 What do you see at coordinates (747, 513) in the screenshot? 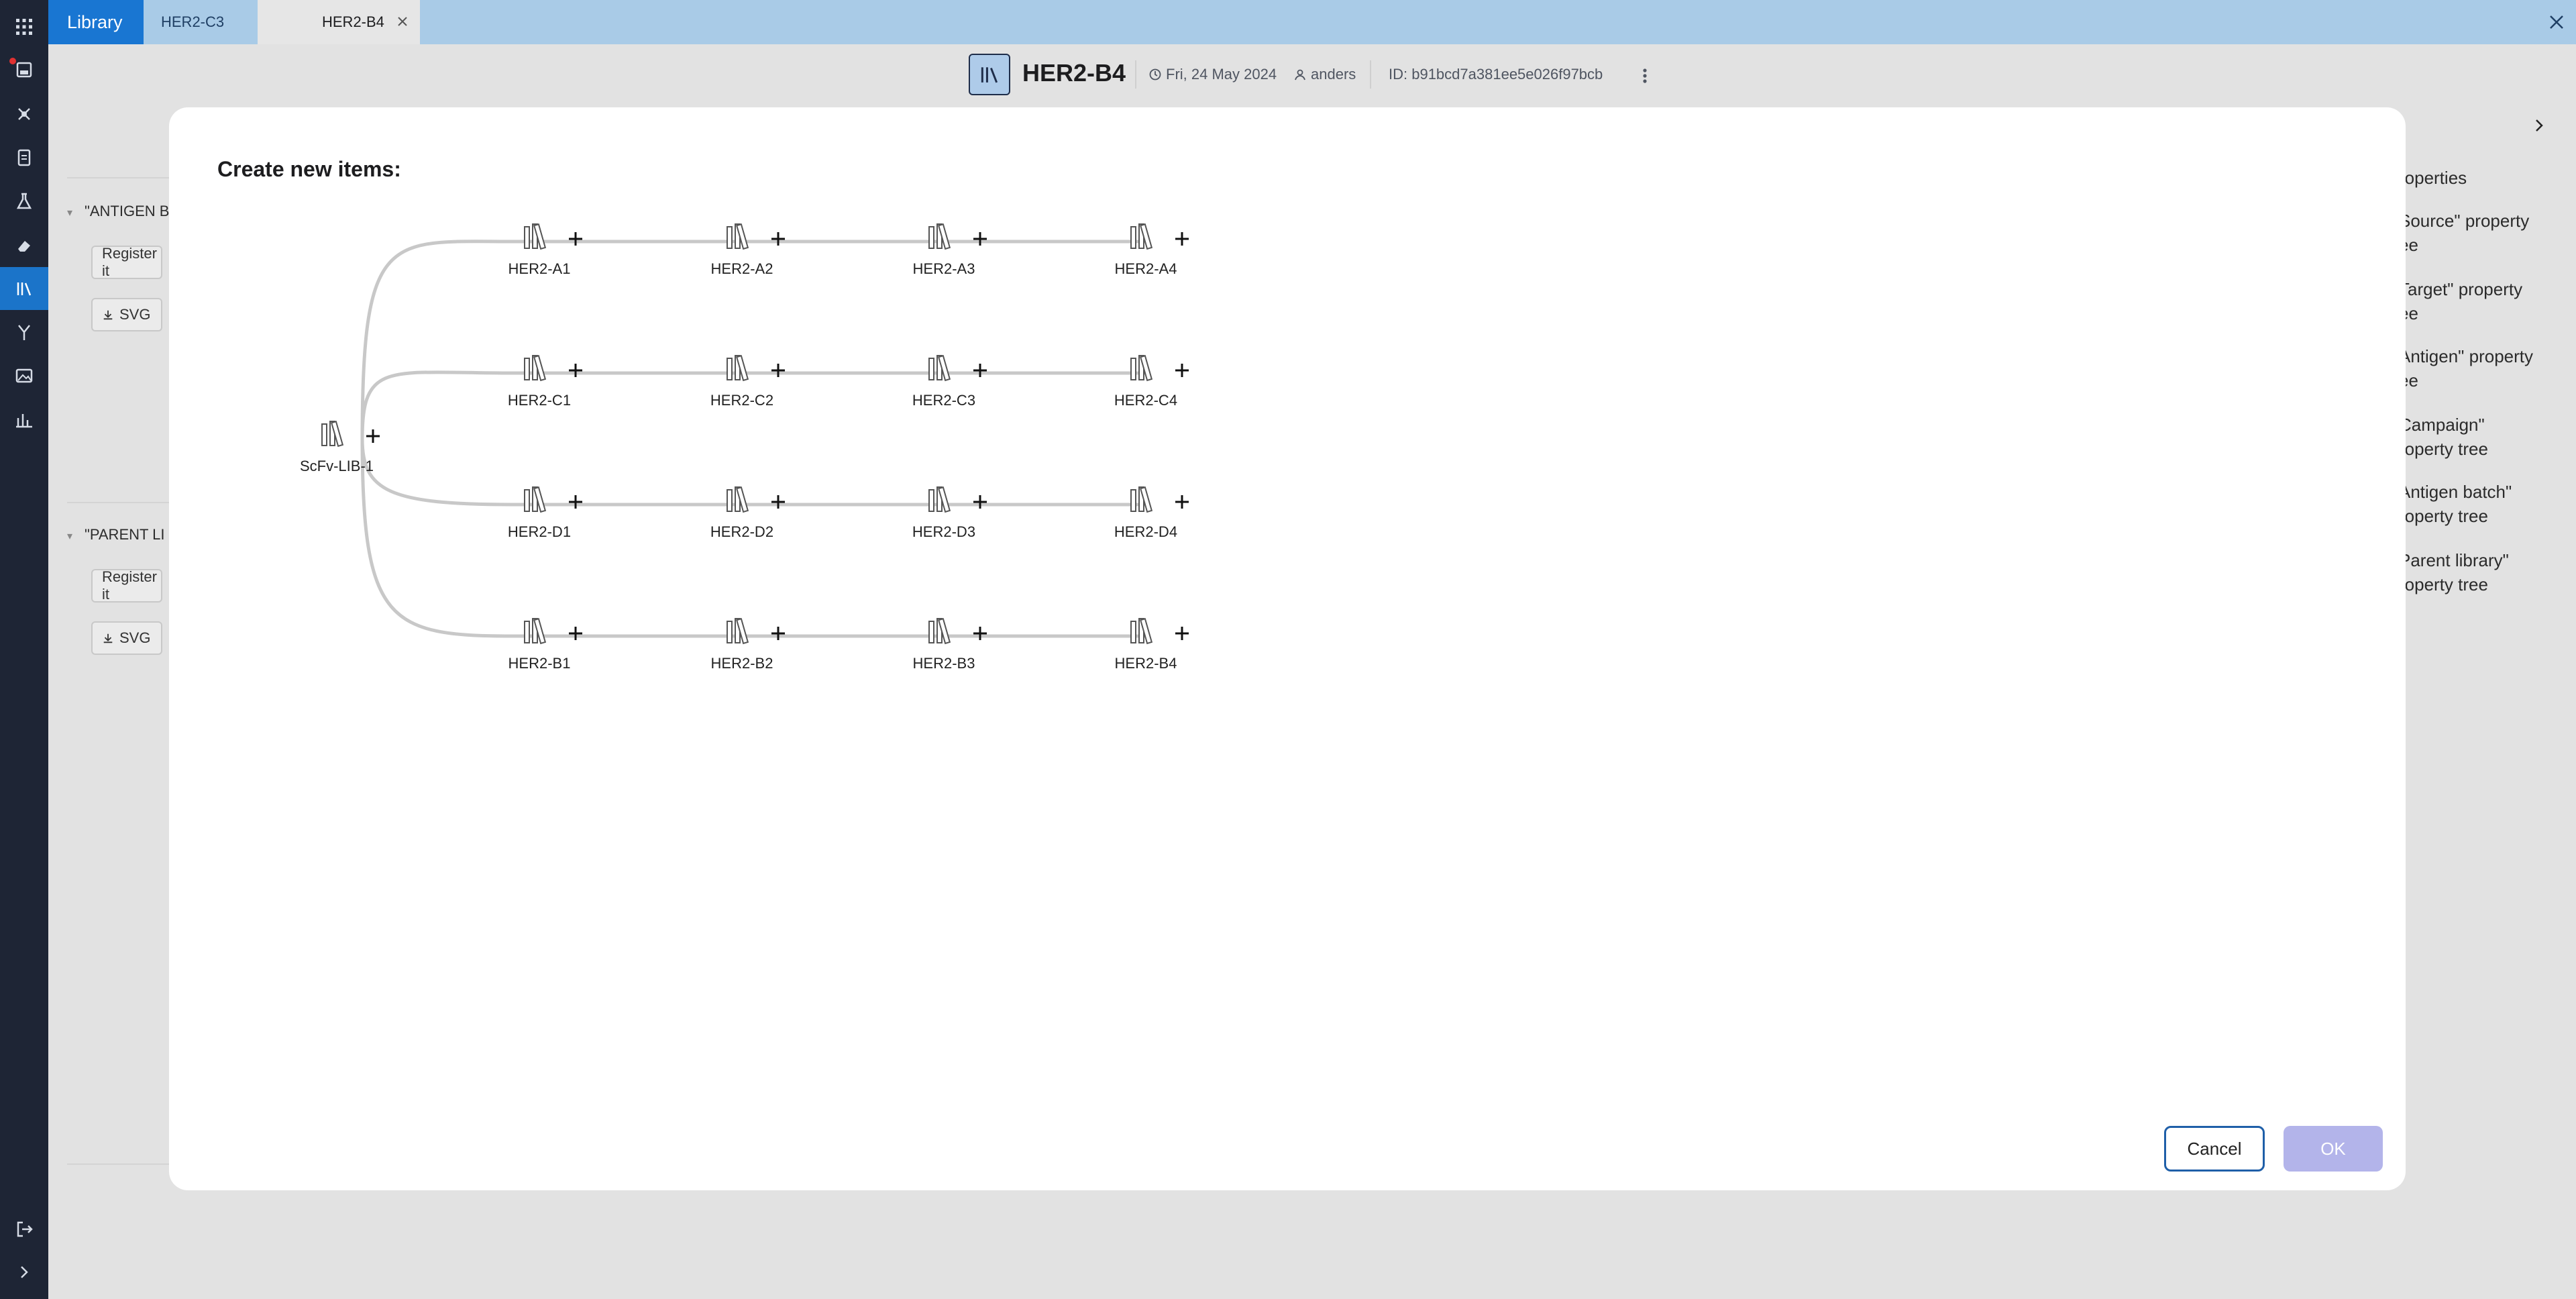
I see `child-node: HER2-D2` at bounding box center [747, 513].